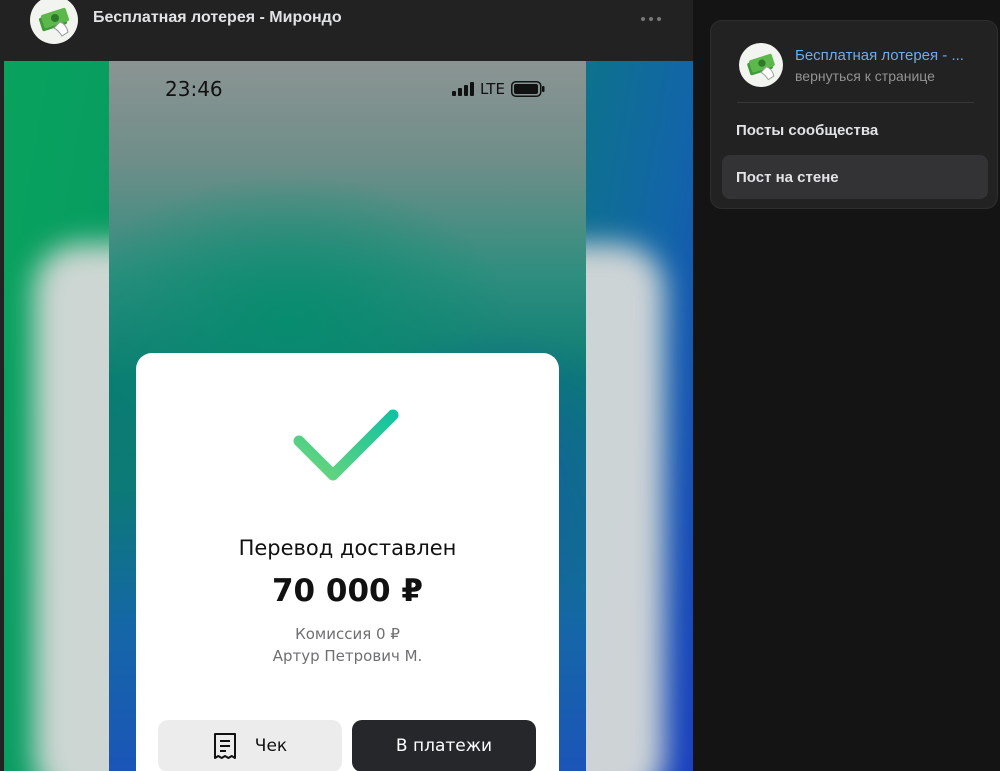 This screenshot has height=771, width=1000. Describe the element at coordinates (787, 177) in the screenshot. I see `sidebar-item-label: Пост на стене` at that location.